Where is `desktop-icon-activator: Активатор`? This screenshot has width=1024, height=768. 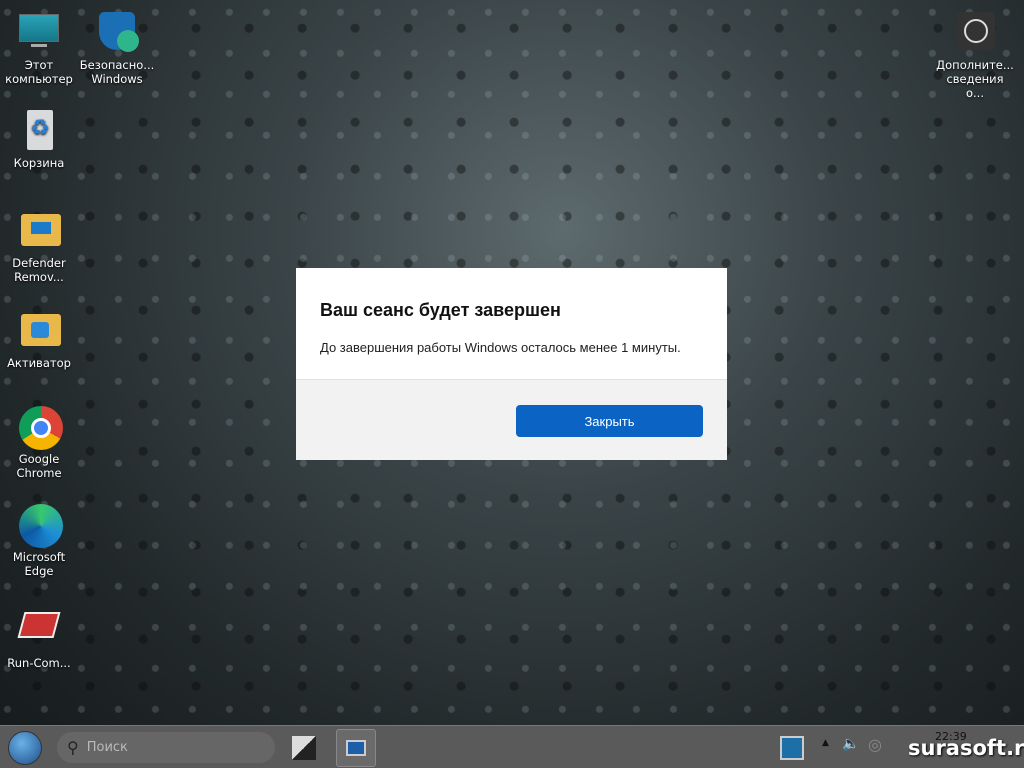
desktop-icon-activator: Активатор is located at coordinates (39, 339).